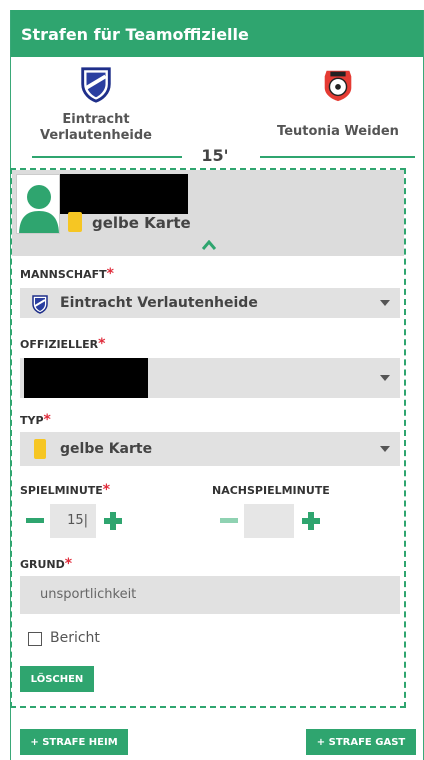 The width and height of the screenshot is (424, 760). I want to click on panel-header: Strafen für Teamoffizielle, so click(217, 33).